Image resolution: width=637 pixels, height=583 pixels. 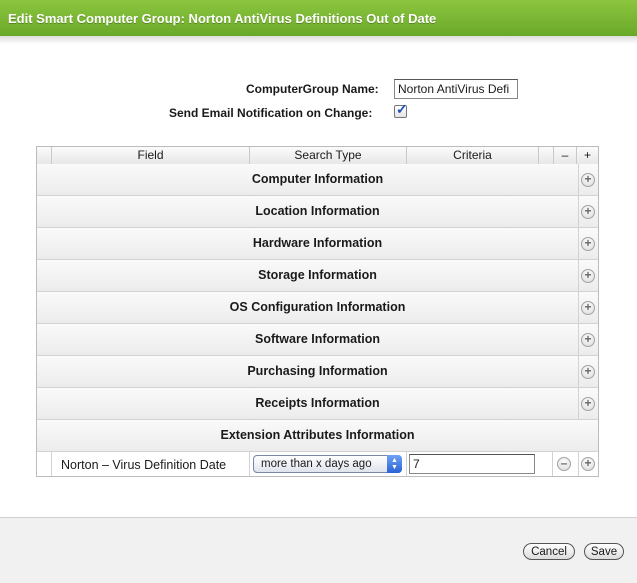 I want to click on email-notification-checkbox: ✓, so click(x=401, y=109).